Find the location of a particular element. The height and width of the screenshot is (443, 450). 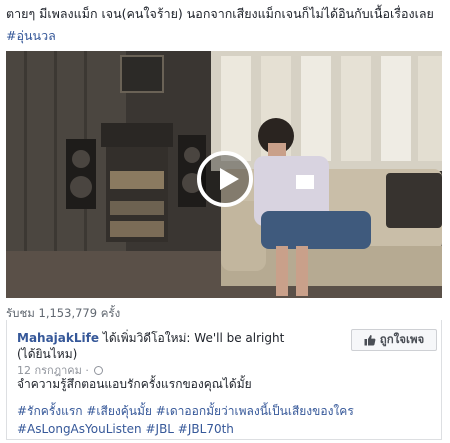

like-page-button: ถูกใจเพจ is located at coordinates (394, 340).